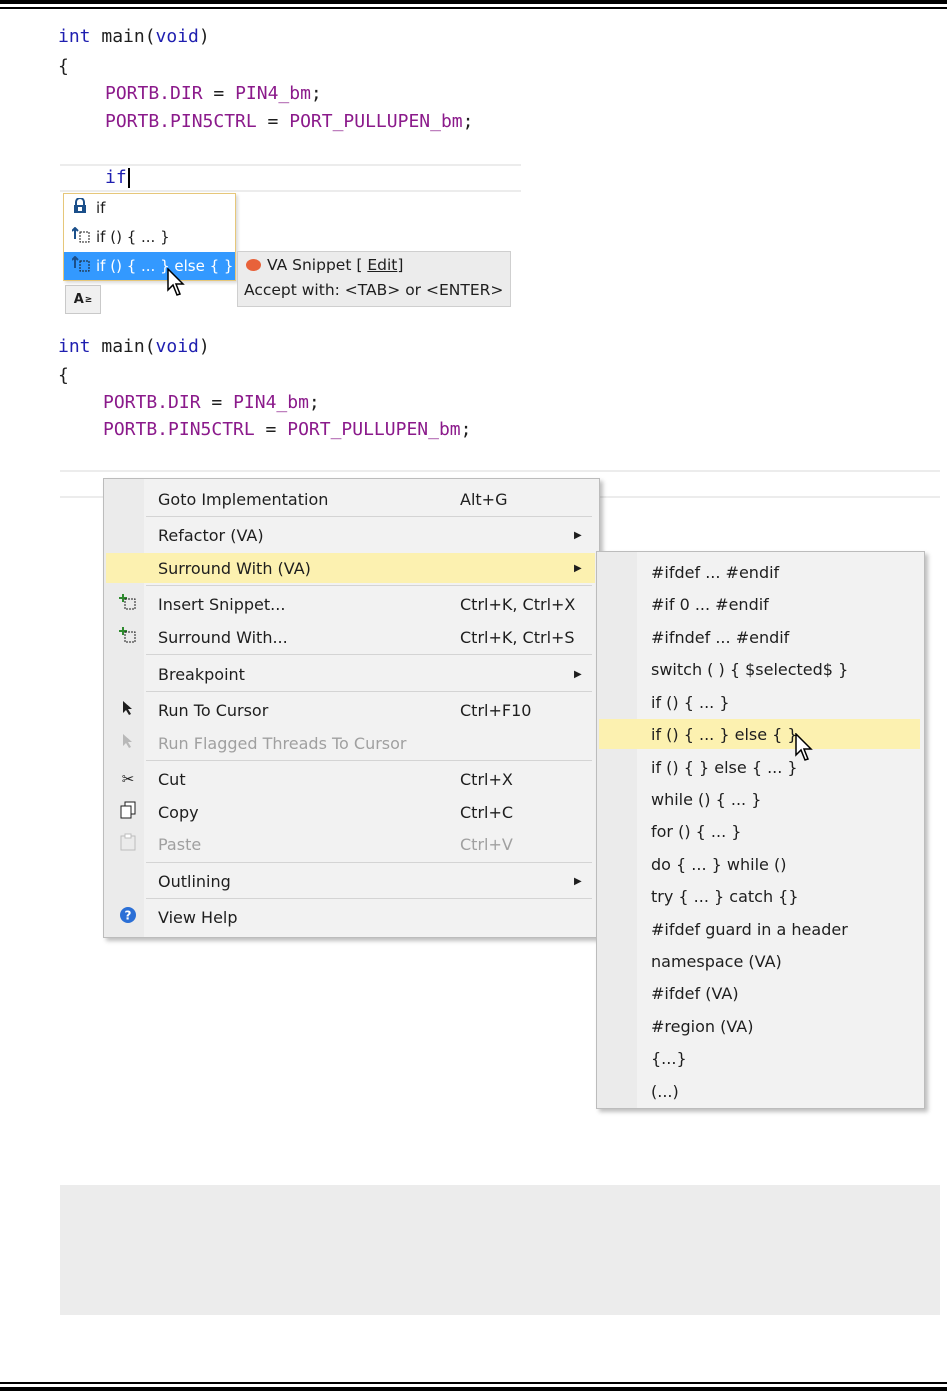 Image resolution: width=947 pixels, height=1393 pixels. I want to click on autocomplete-item-if-block: if () { ... }, so click(149, 237).